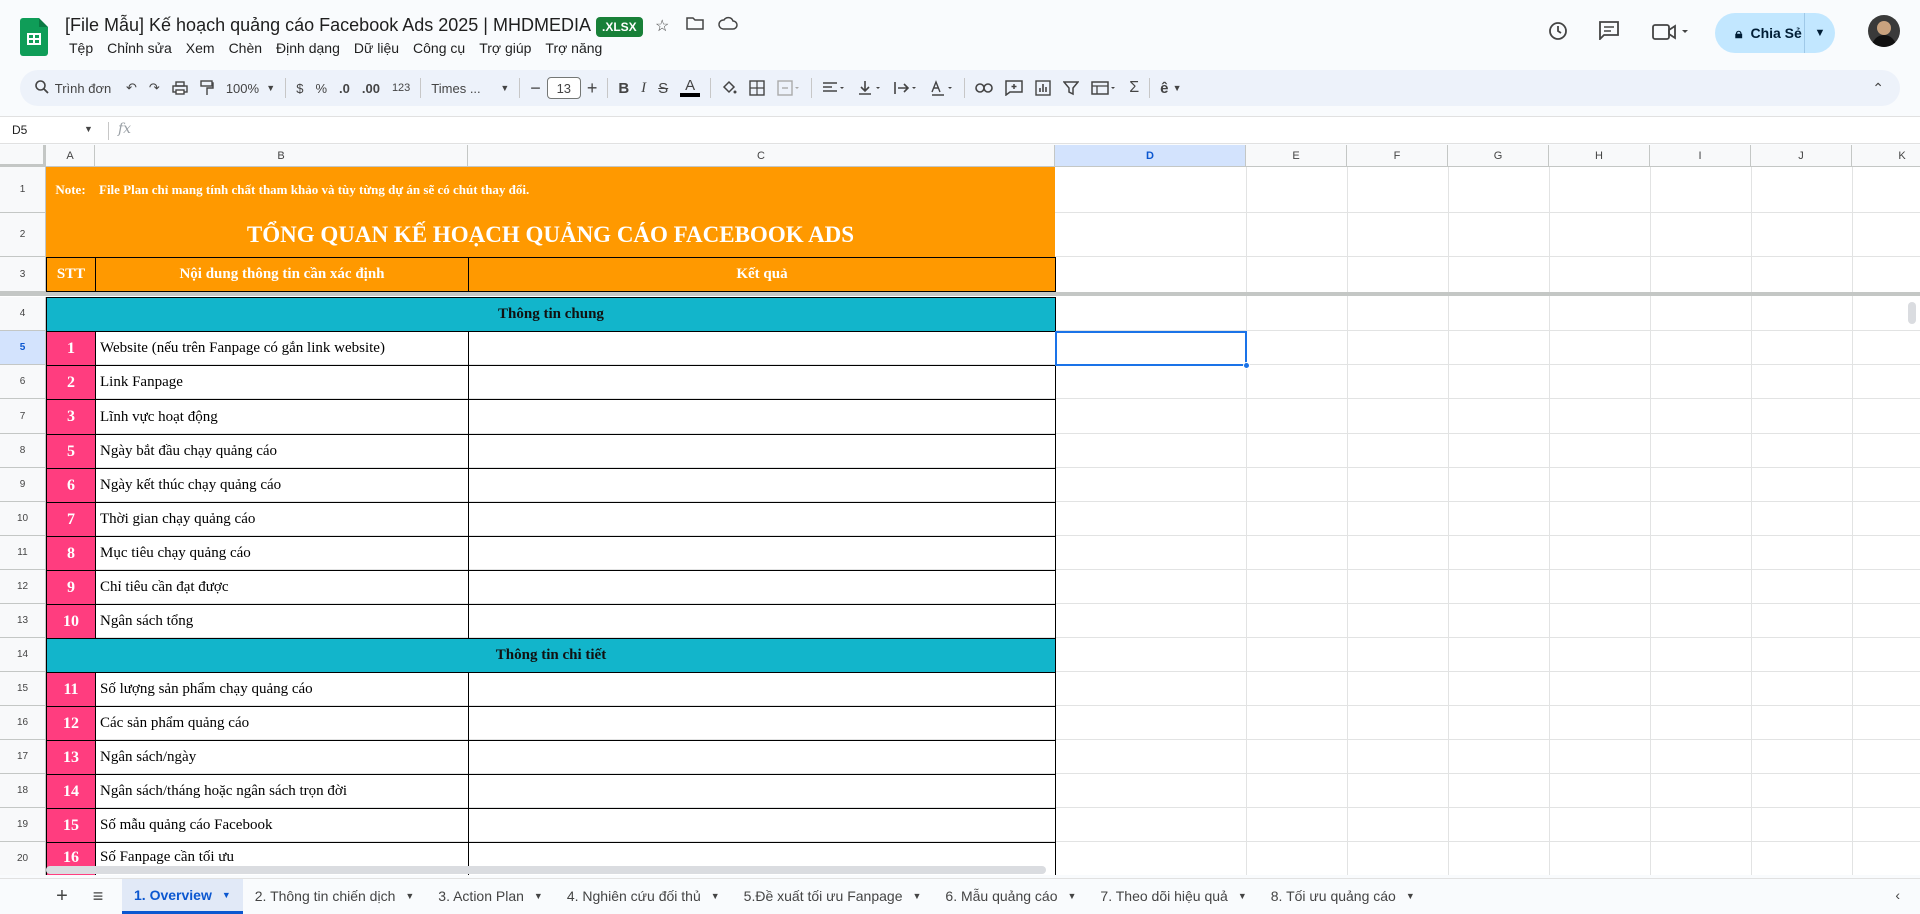 This screenshot has width=1920, height=914. What do you see at coordinates (1043, 88) in the screenshot?
I see `insert-chart-icon` at bounding box center [1043, 88].